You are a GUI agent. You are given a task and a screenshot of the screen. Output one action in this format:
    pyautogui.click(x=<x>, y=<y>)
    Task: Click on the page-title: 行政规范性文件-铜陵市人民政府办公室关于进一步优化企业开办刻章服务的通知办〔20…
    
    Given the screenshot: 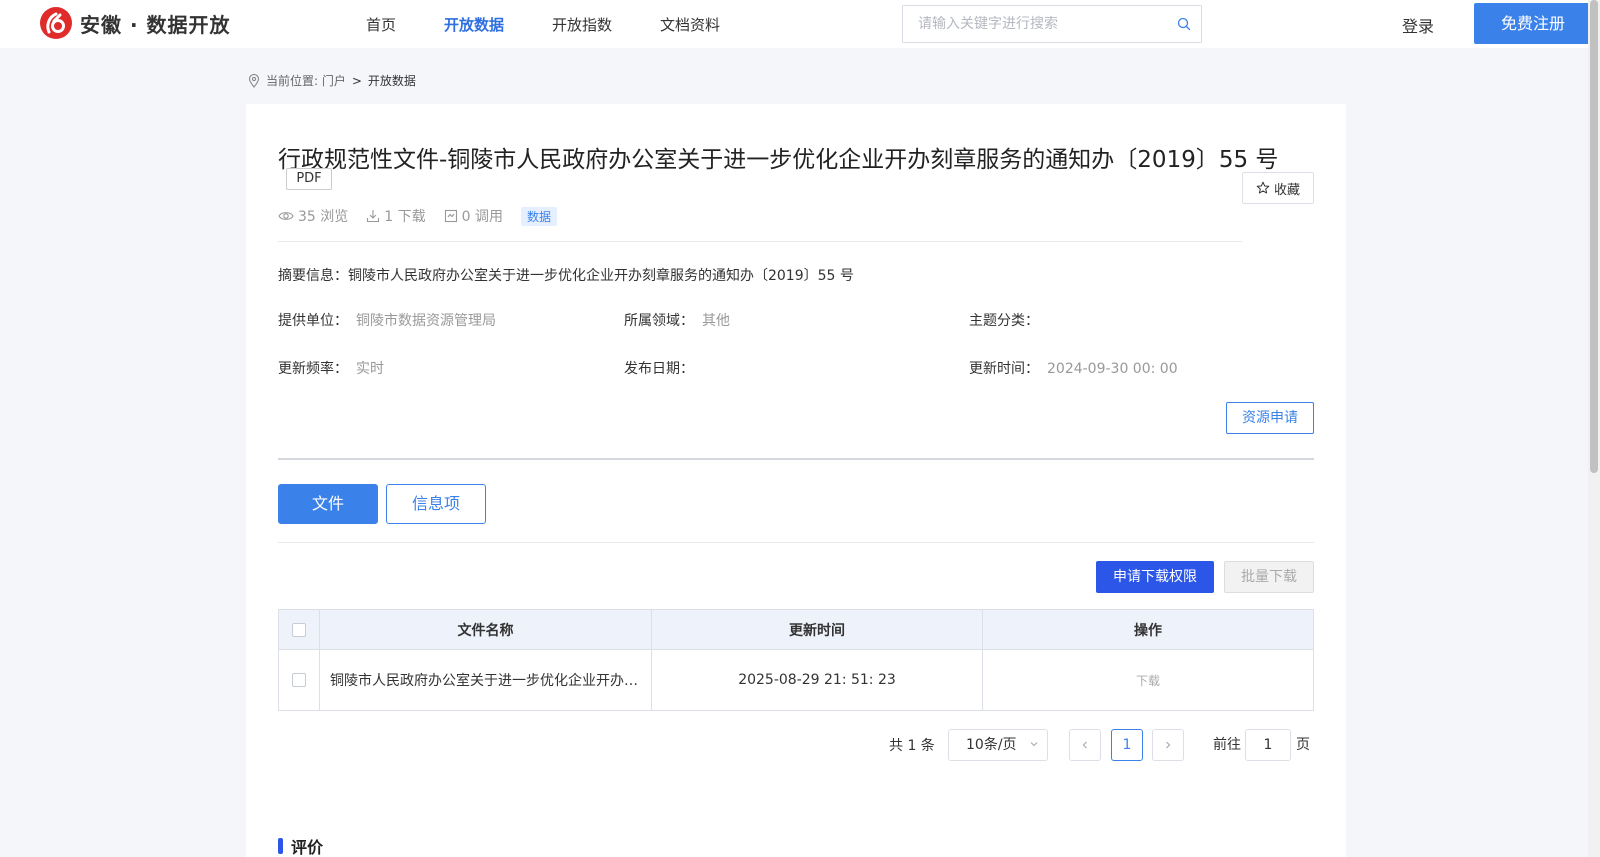 What is the action you would take?
    pyautogui.click(x=778, y=160)
    